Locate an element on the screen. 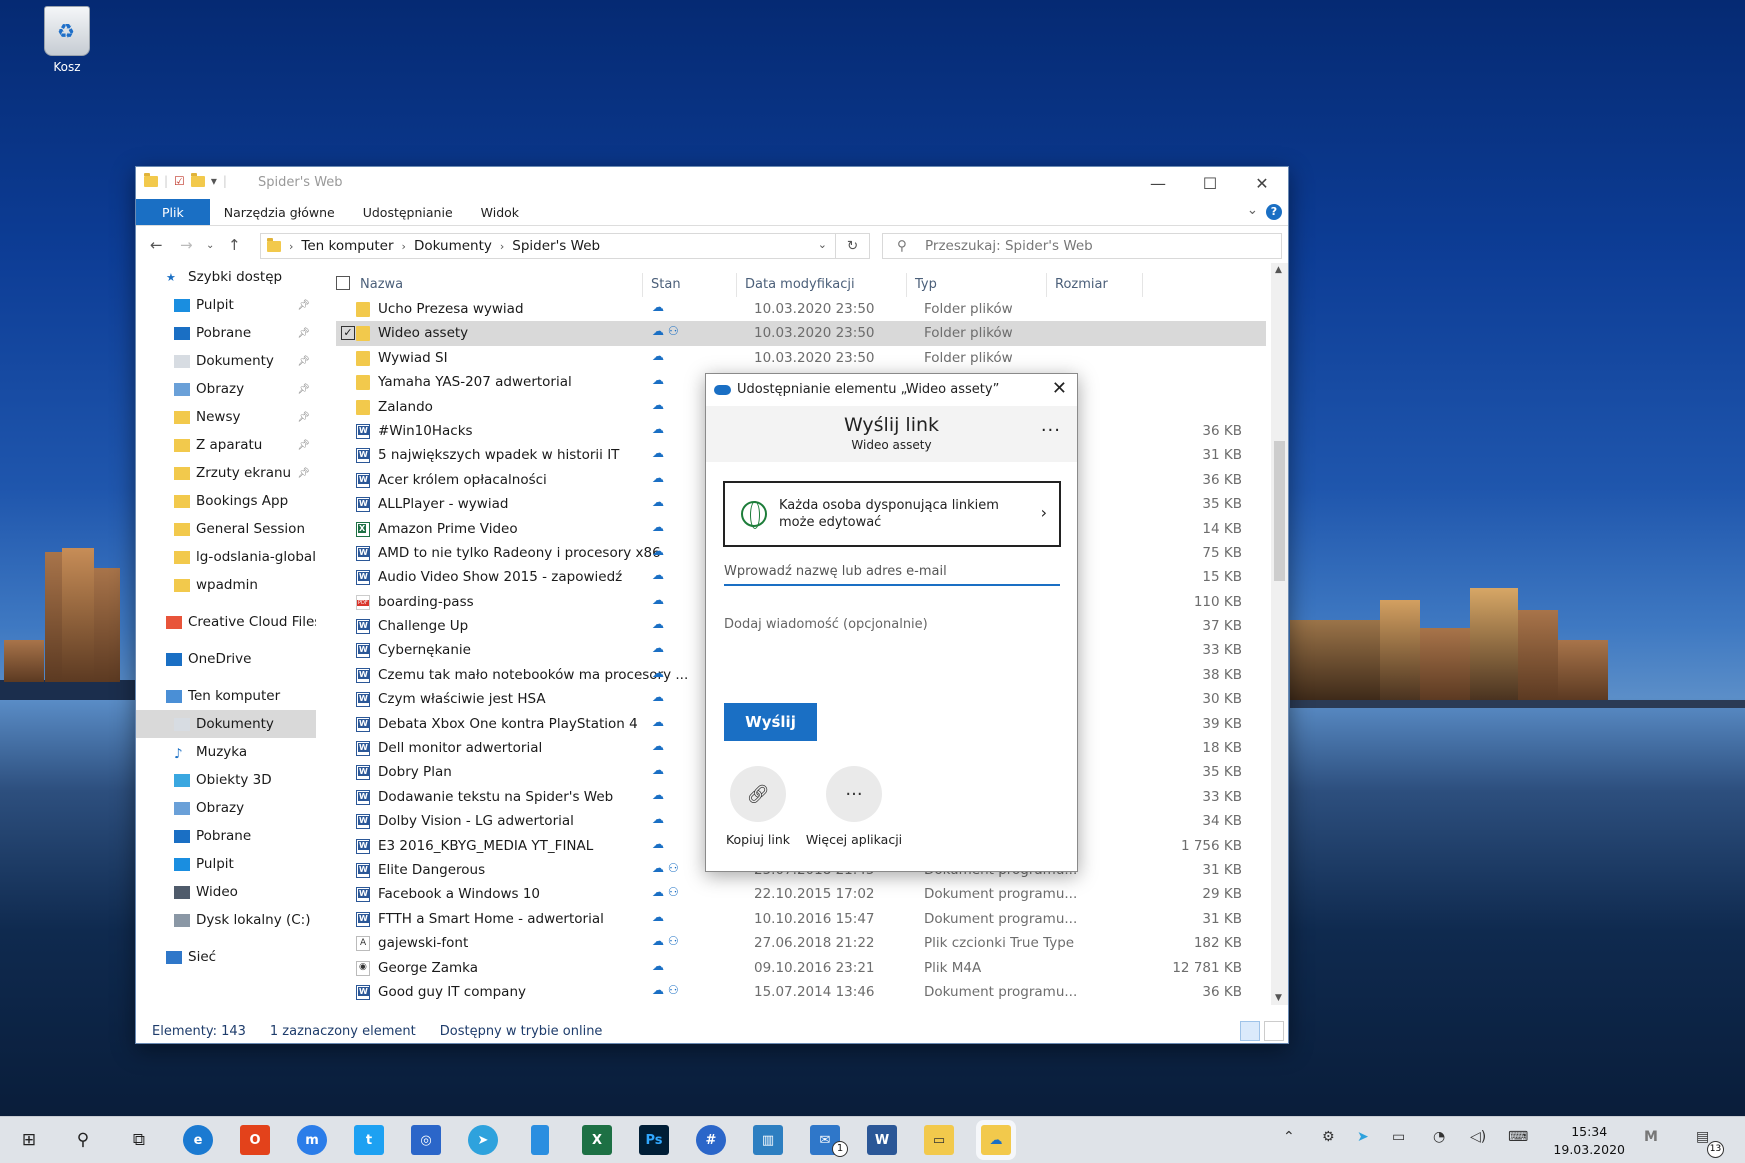  sidebar-item: Dokumenty is located at coordinates (226, 724).